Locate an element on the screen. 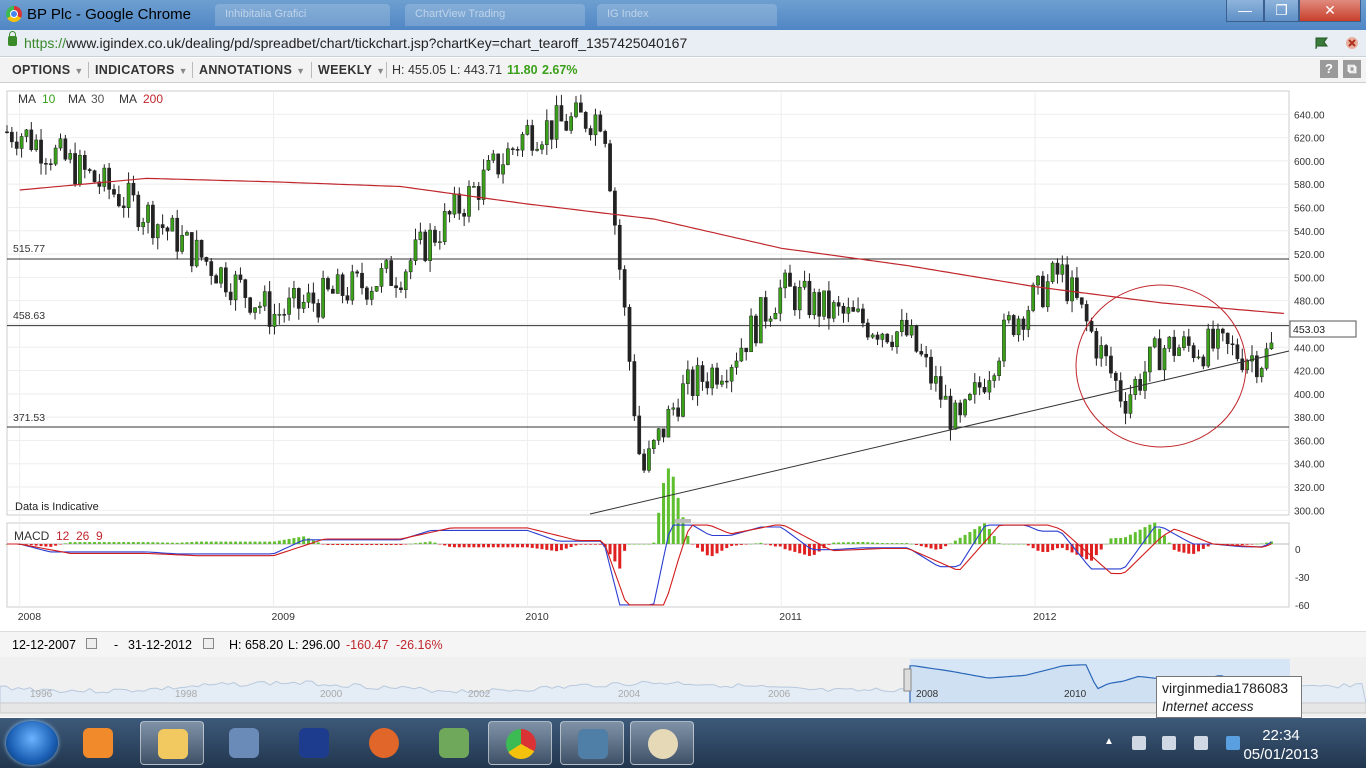 Image resolution: width=1366 pixels, height=768 pixels. flag-icon is located at coordinates (1322, 43).